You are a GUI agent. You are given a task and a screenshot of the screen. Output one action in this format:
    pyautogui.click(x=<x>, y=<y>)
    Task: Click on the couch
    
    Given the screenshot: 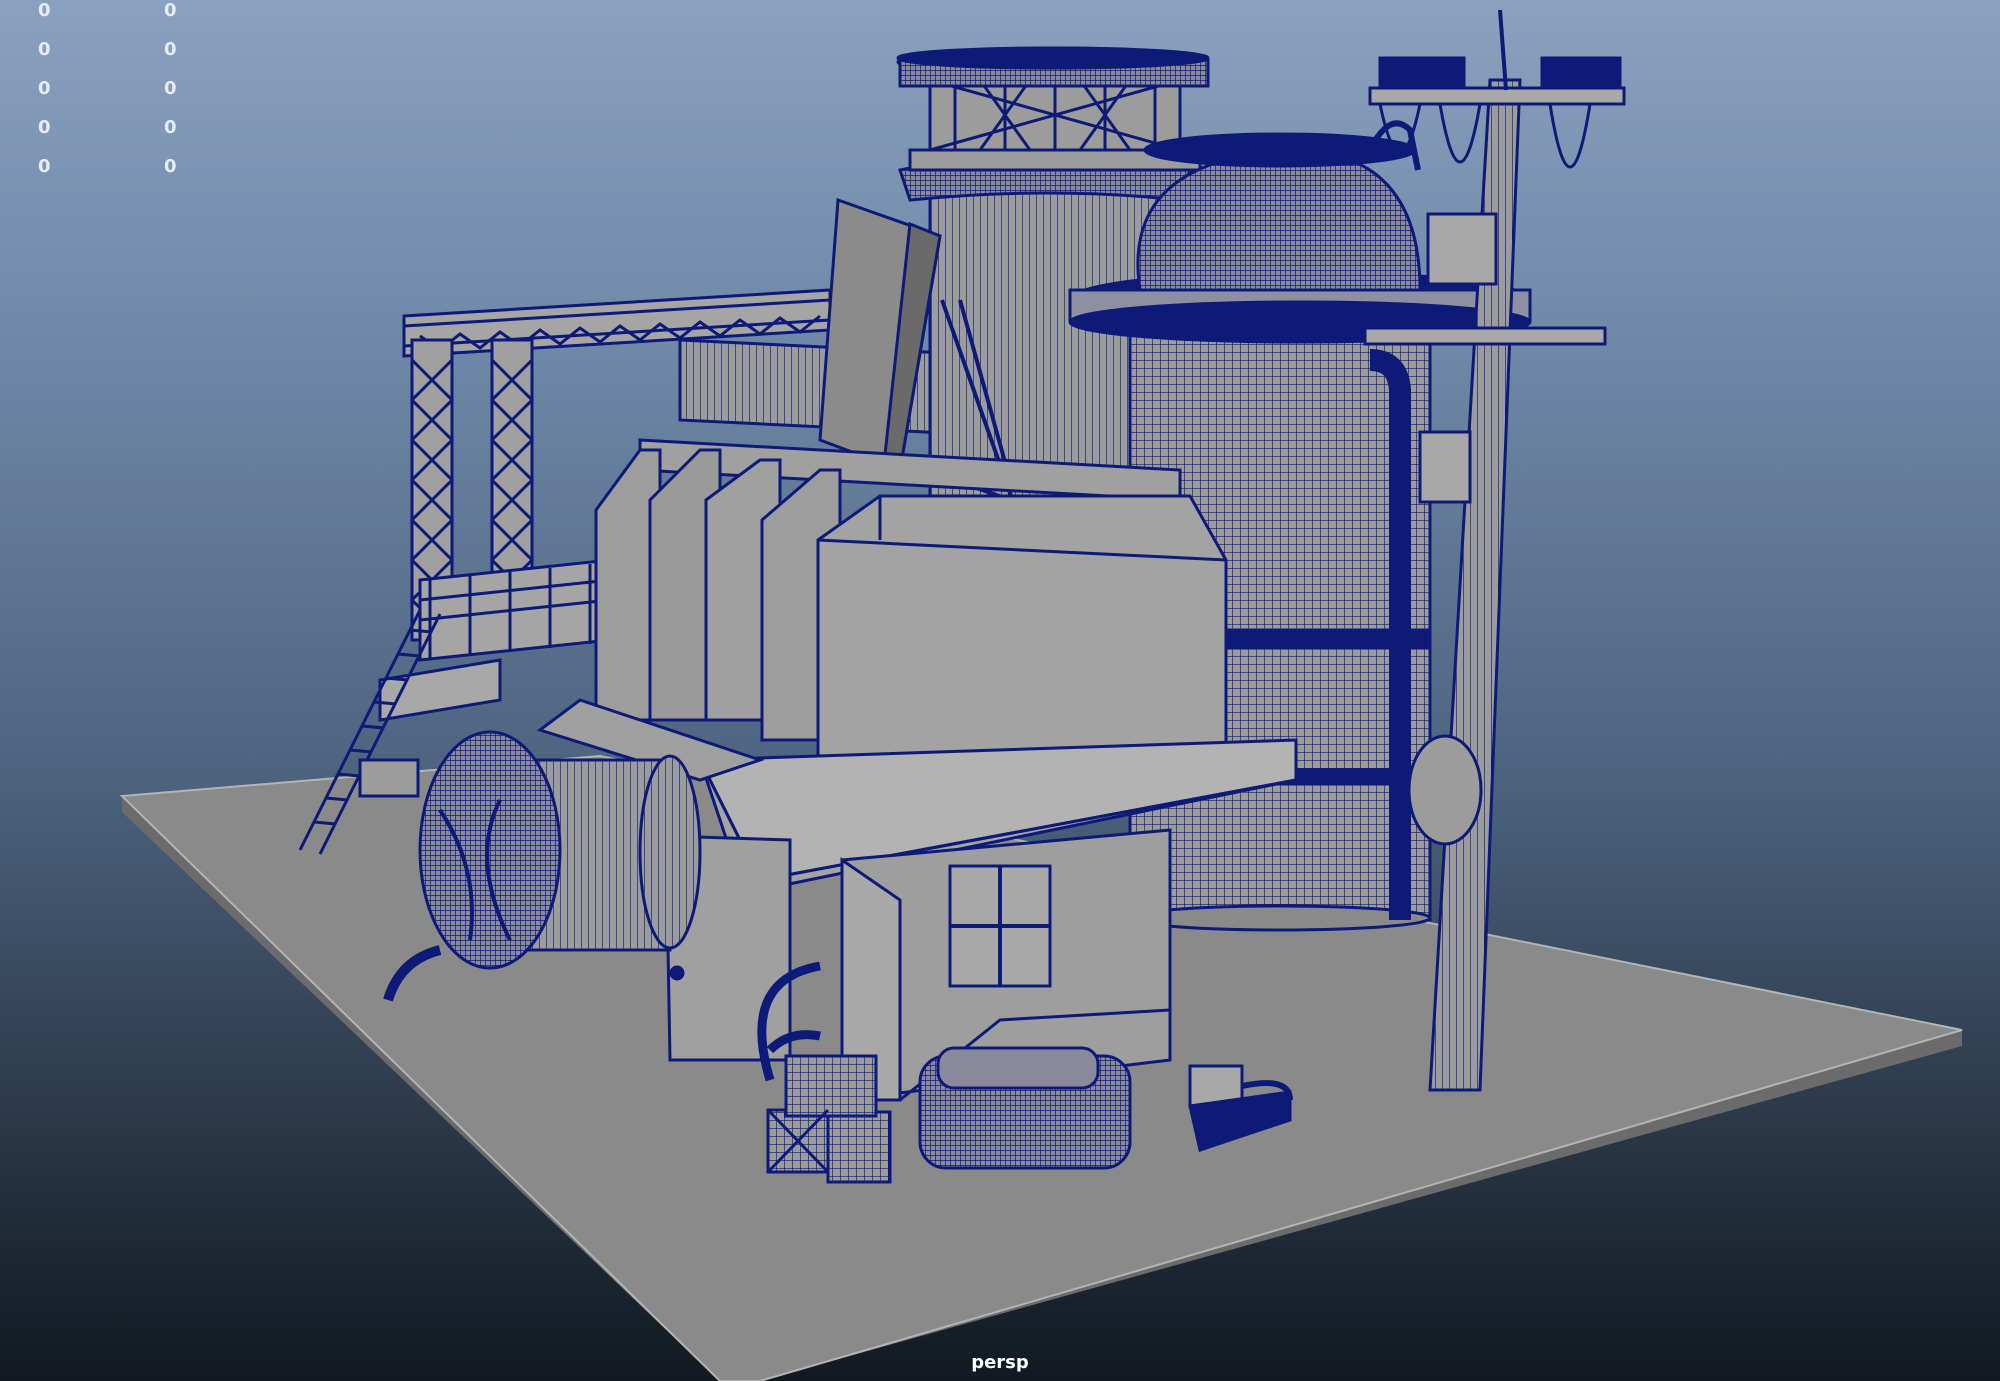 What is the action you would take?
    pyautogui.click(x=1025, y=1108)
    